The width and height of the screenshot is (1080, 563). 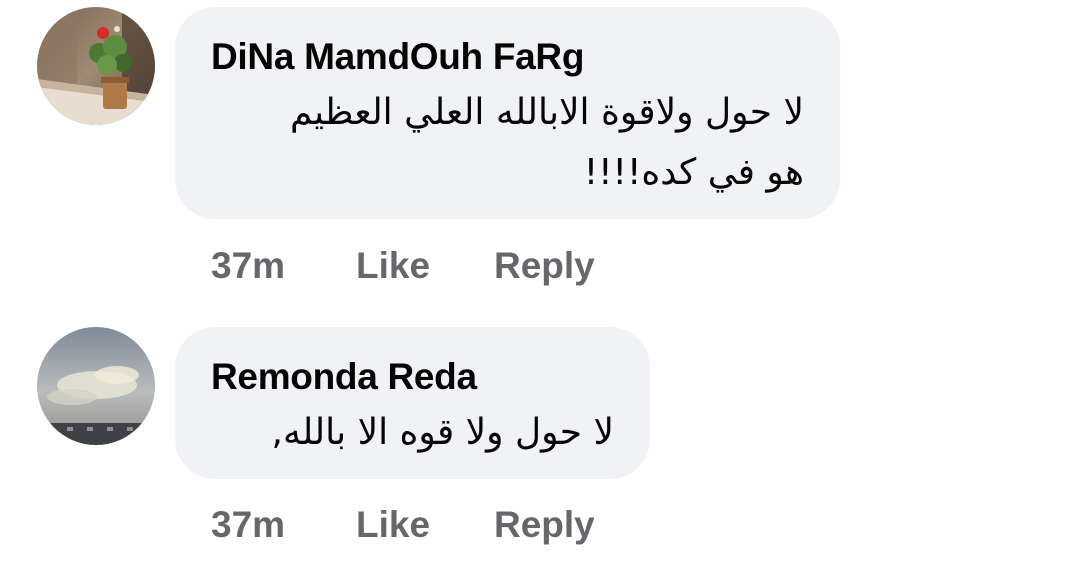 I want to click on avatar-sky-image, so click(x=96, y=386).